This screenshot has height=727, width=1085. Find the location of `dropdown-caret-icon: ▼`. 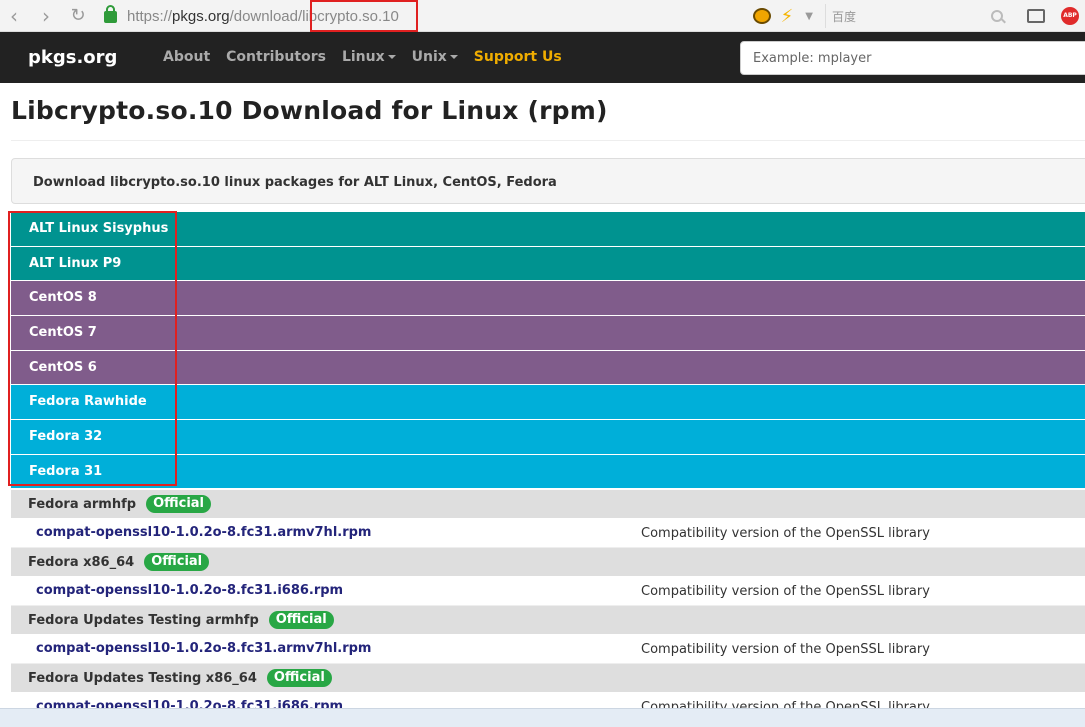

dropdown-caret-icon: ▼ is located at coordinates (809, 16).